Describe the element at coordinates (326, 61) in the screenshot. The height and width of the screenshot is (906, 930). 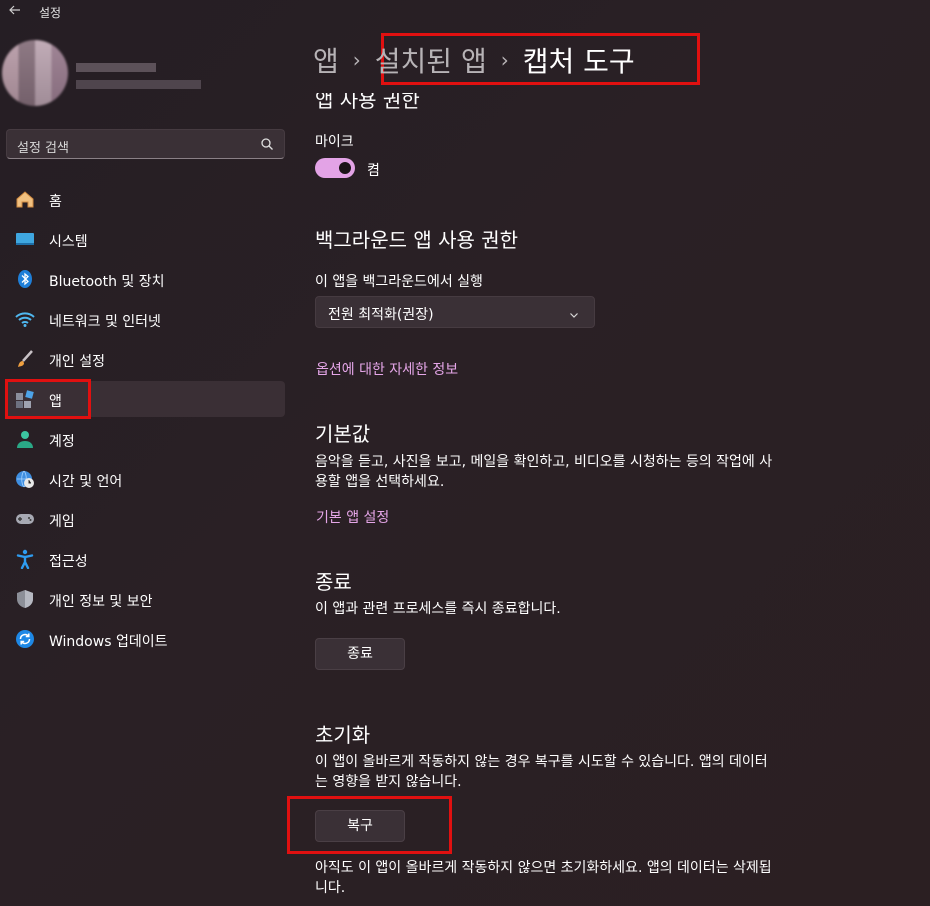
I see `breadcrumb-apps: 앱` at that location.